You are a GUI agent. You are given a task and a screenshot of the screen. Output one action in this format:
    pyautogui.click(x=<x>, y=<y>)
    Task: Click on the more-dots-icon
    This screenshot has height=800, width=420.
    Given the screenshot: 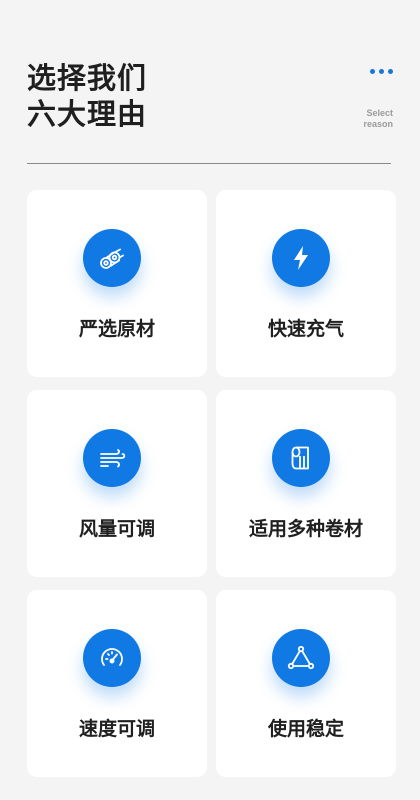 What is the action you would take?
    pyautogui.click(x=380, y=71)
    